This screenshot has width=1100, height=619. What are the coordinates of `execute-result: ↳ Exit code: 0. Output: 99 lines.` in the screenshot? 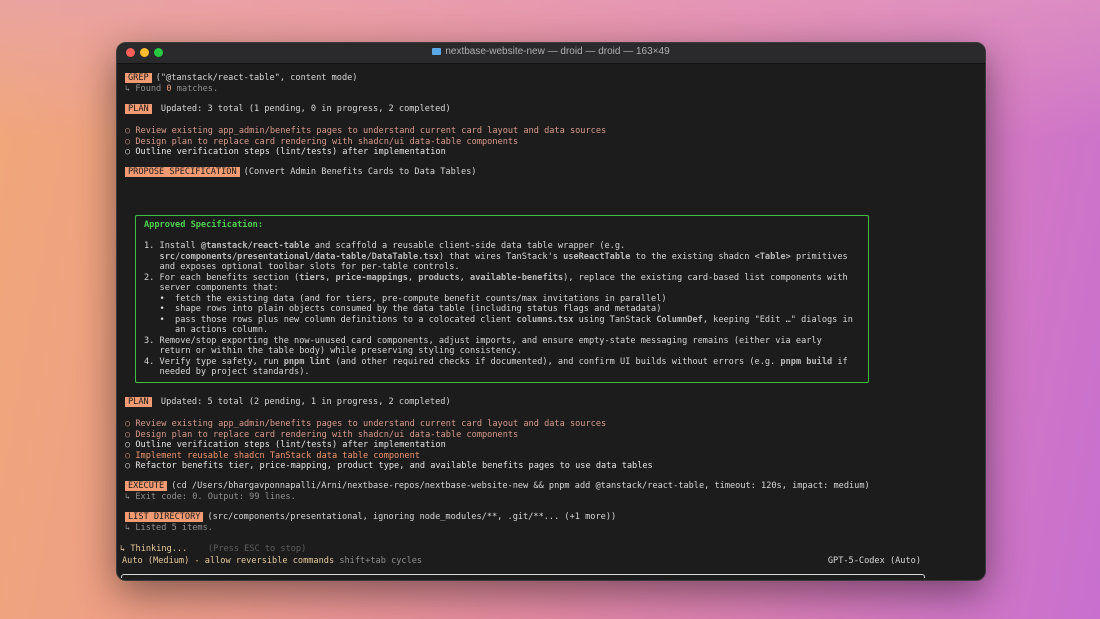 It's located at (210, 497).